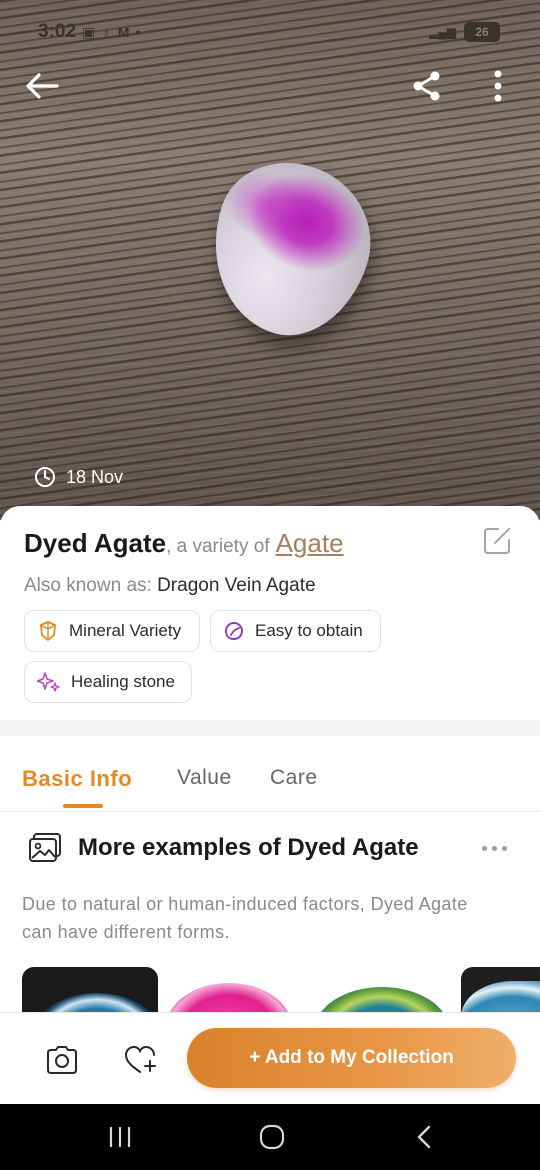 The height and width of the screenshot is (1170, 540). What do you see at coordinates (442, 32) in the screenshot?
I see `signal-icon: ▂▄▆` at bounding box center [442, 32].